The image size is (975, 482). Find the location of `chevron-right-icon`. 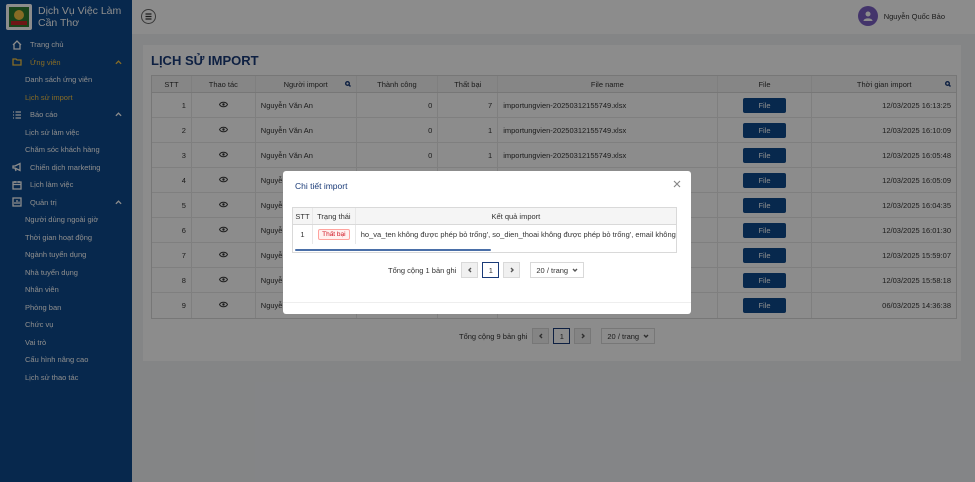

chevron-right-icon is located at coordinates (512, 270).